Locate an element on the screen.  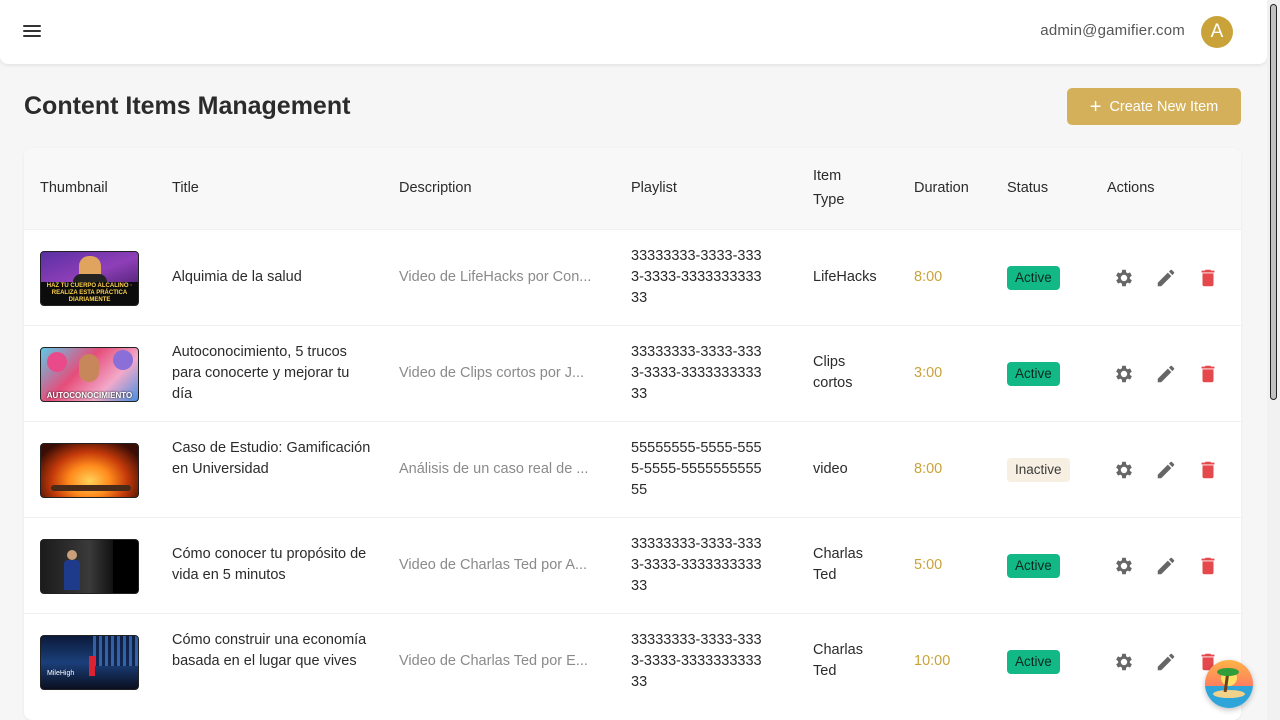
col-title: Title is located at coordinates (185, 188).